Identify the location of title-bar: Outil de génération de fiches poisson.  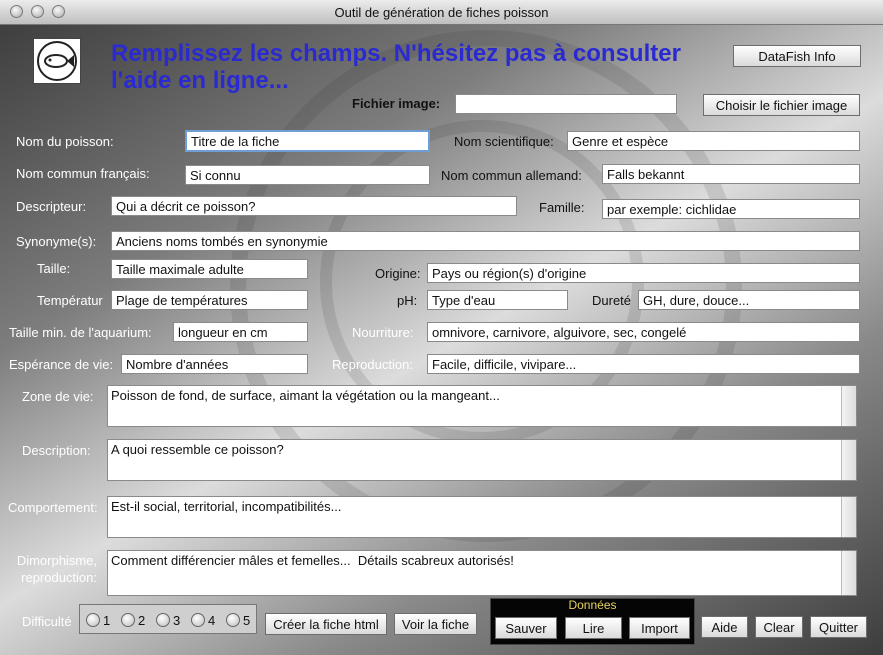
(441, 12).